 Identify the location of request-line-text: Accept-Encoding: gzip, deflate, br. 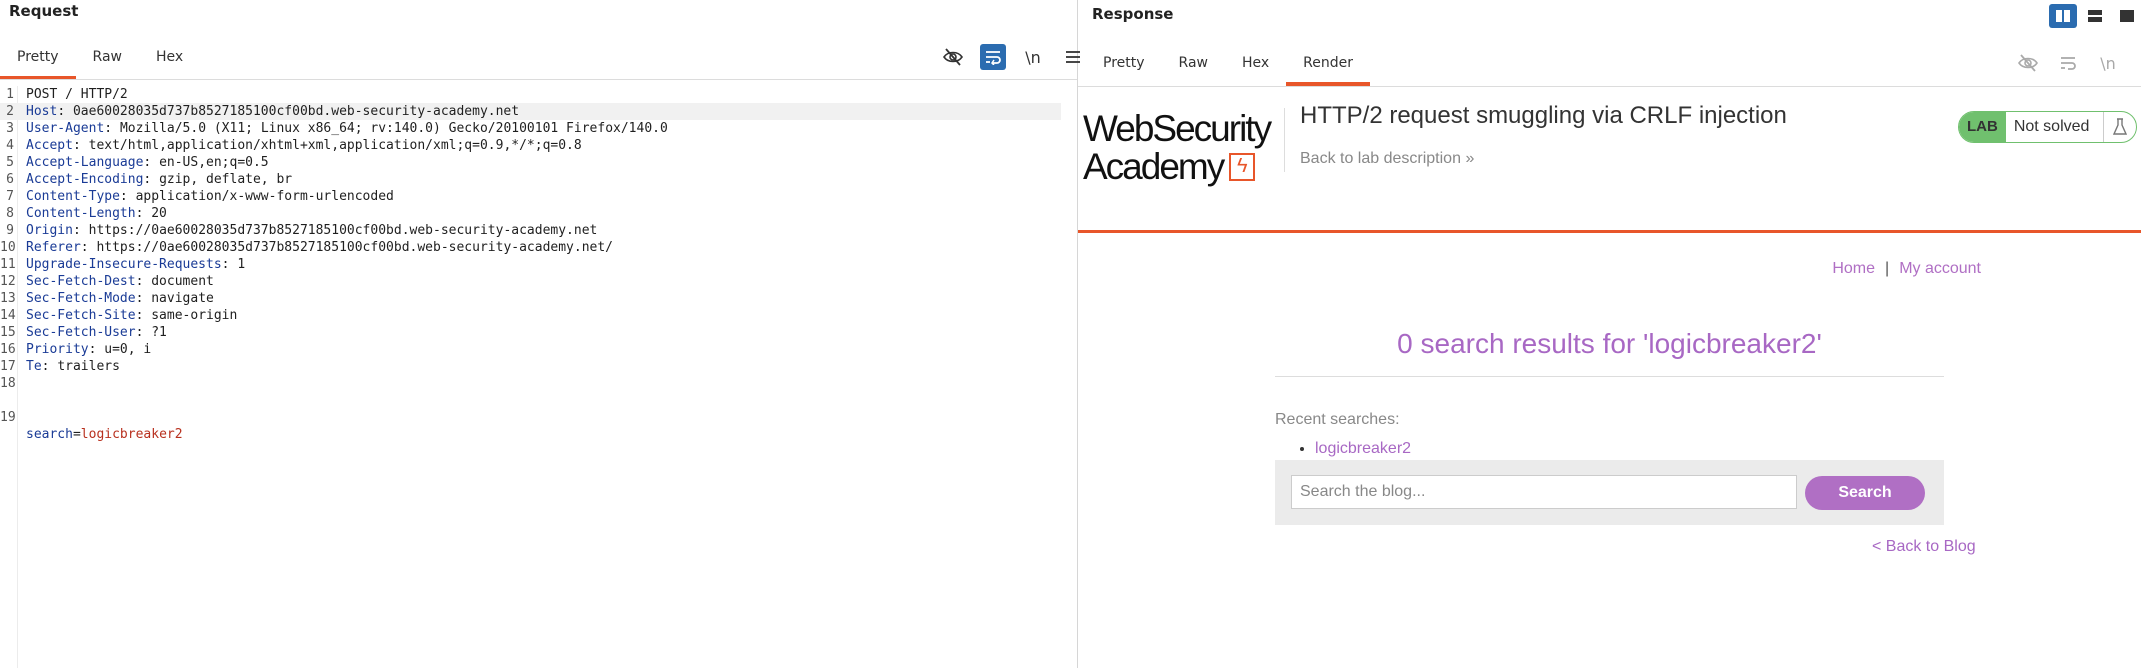
(159, 179).